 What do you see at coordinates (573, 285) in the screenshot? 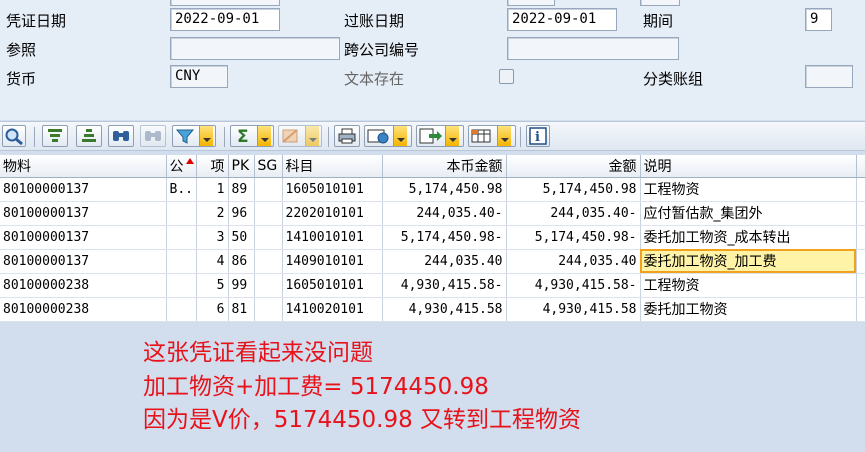
I see `cell-amount: 4,930,415.58-` at bounding box center [573, 285].